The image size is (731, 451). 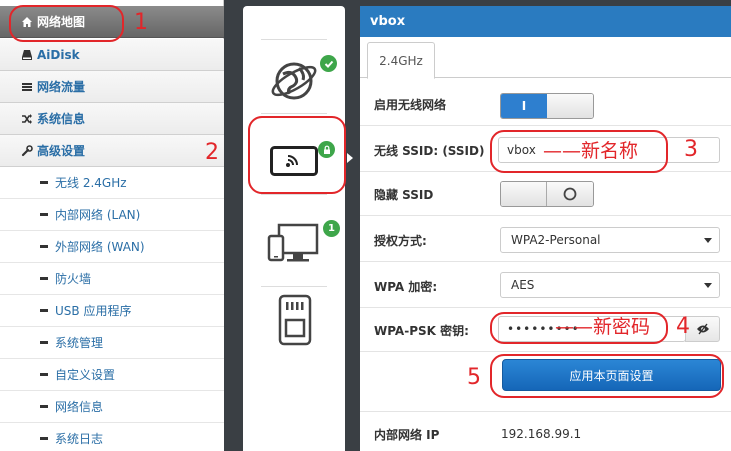 I want to click on selected-pointer-arrow, so click(x=350, y=158).